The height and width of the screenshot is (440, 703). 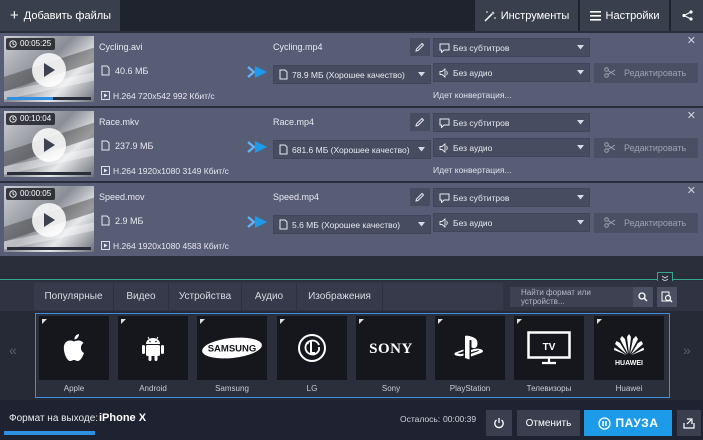 What do you see at coordinates (132, 71) in the screenshot?
I see `source-size-text: 40.6 МБ` at bounding box center [132, 71].